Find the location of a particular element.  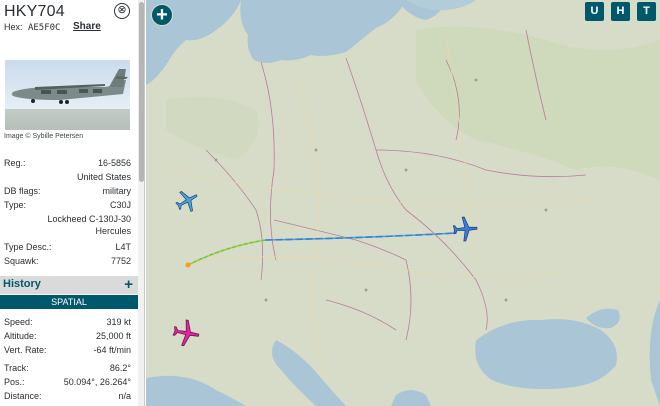

detail-value: 7752 is located at coordinates (120, 261).